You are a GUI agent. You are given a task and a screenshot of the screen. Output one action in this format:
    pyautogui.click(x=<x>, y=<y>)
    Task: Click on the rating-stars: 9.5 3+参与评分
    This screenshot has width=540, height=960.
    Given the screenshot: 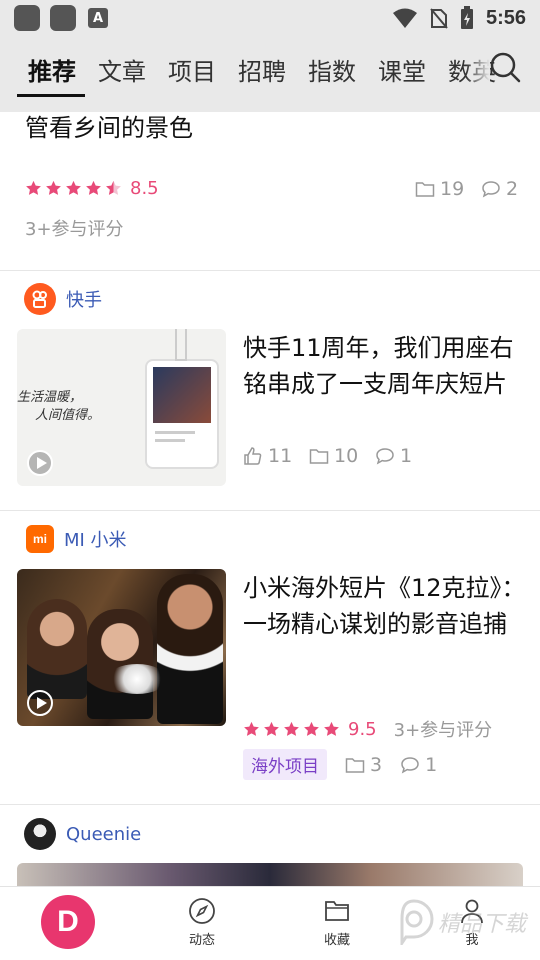 What is the action you would take?
    pyautogui.click(x=367, y=729)
    